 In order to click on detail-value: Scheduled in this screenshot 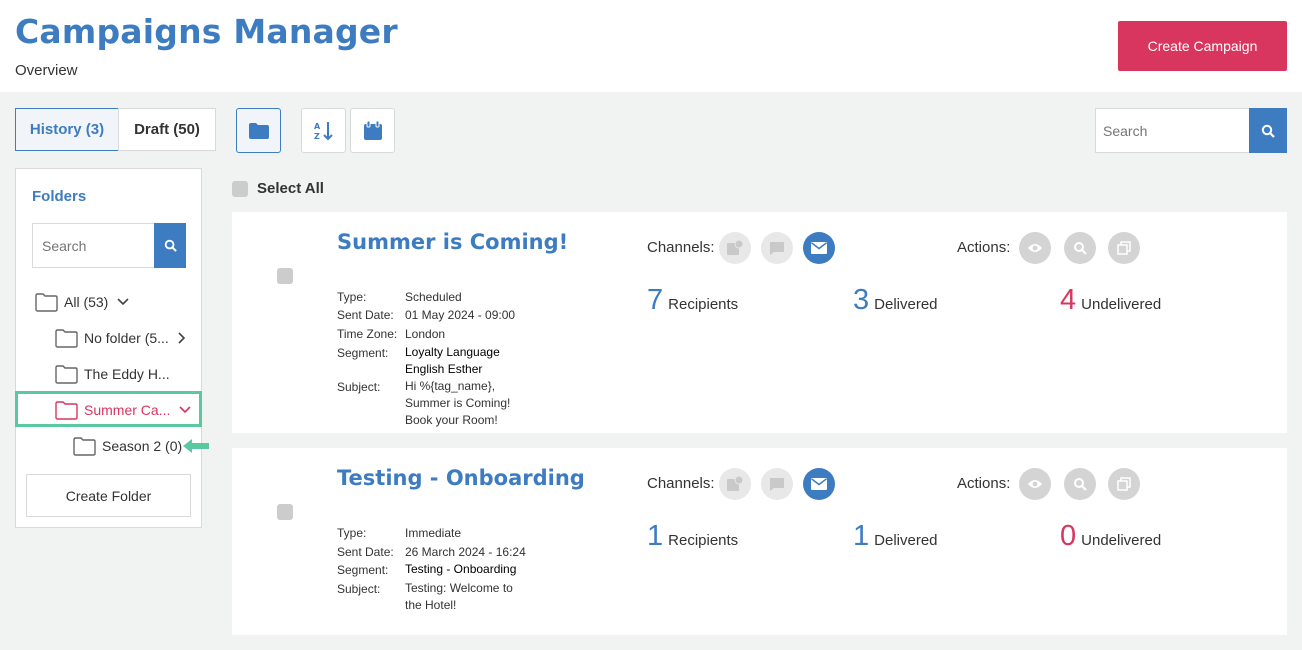, I will do `click(433, 297)`.